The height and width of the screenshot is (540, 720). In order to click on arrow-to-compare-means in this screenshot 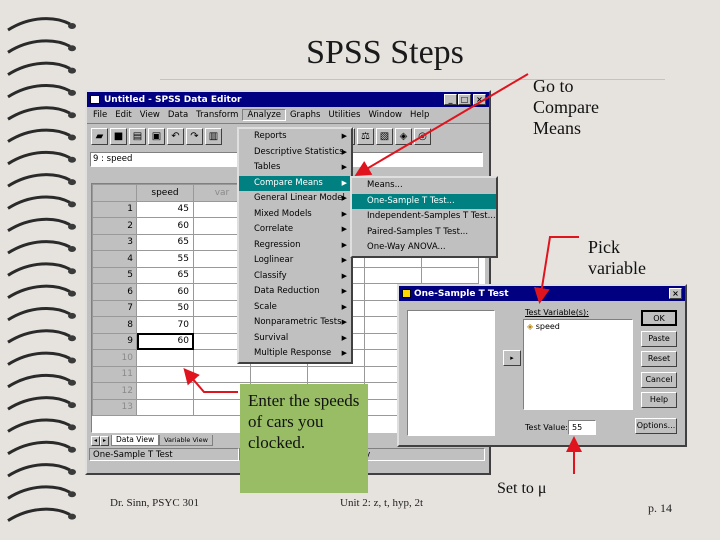, I will do `click(441, 125)`.